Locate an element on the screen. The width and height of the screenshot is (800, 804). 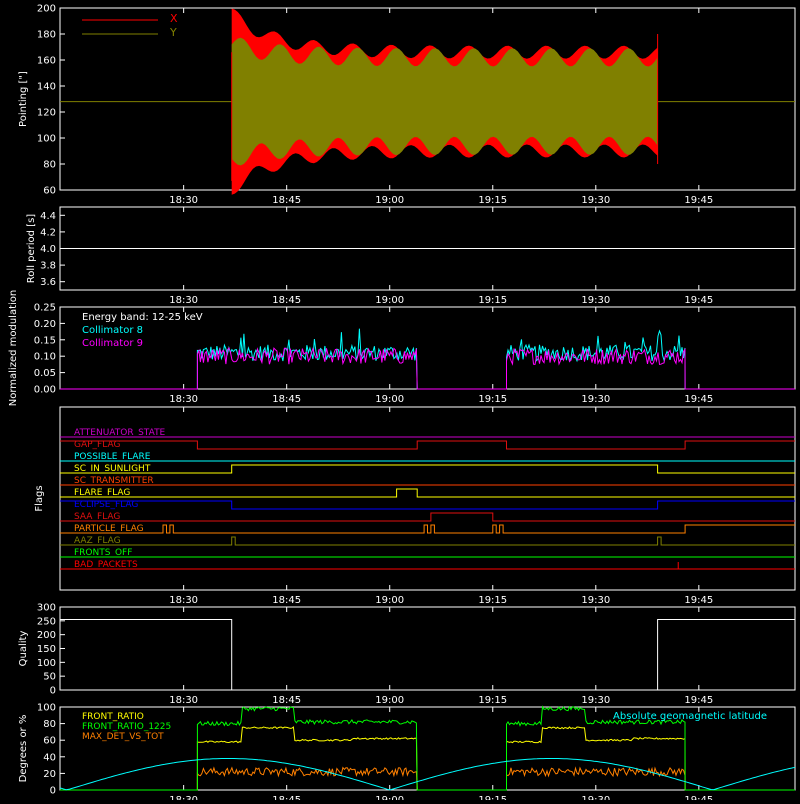
flag-label-bad_packets: BAD_PACKETS is located at coordinates (106, 565).